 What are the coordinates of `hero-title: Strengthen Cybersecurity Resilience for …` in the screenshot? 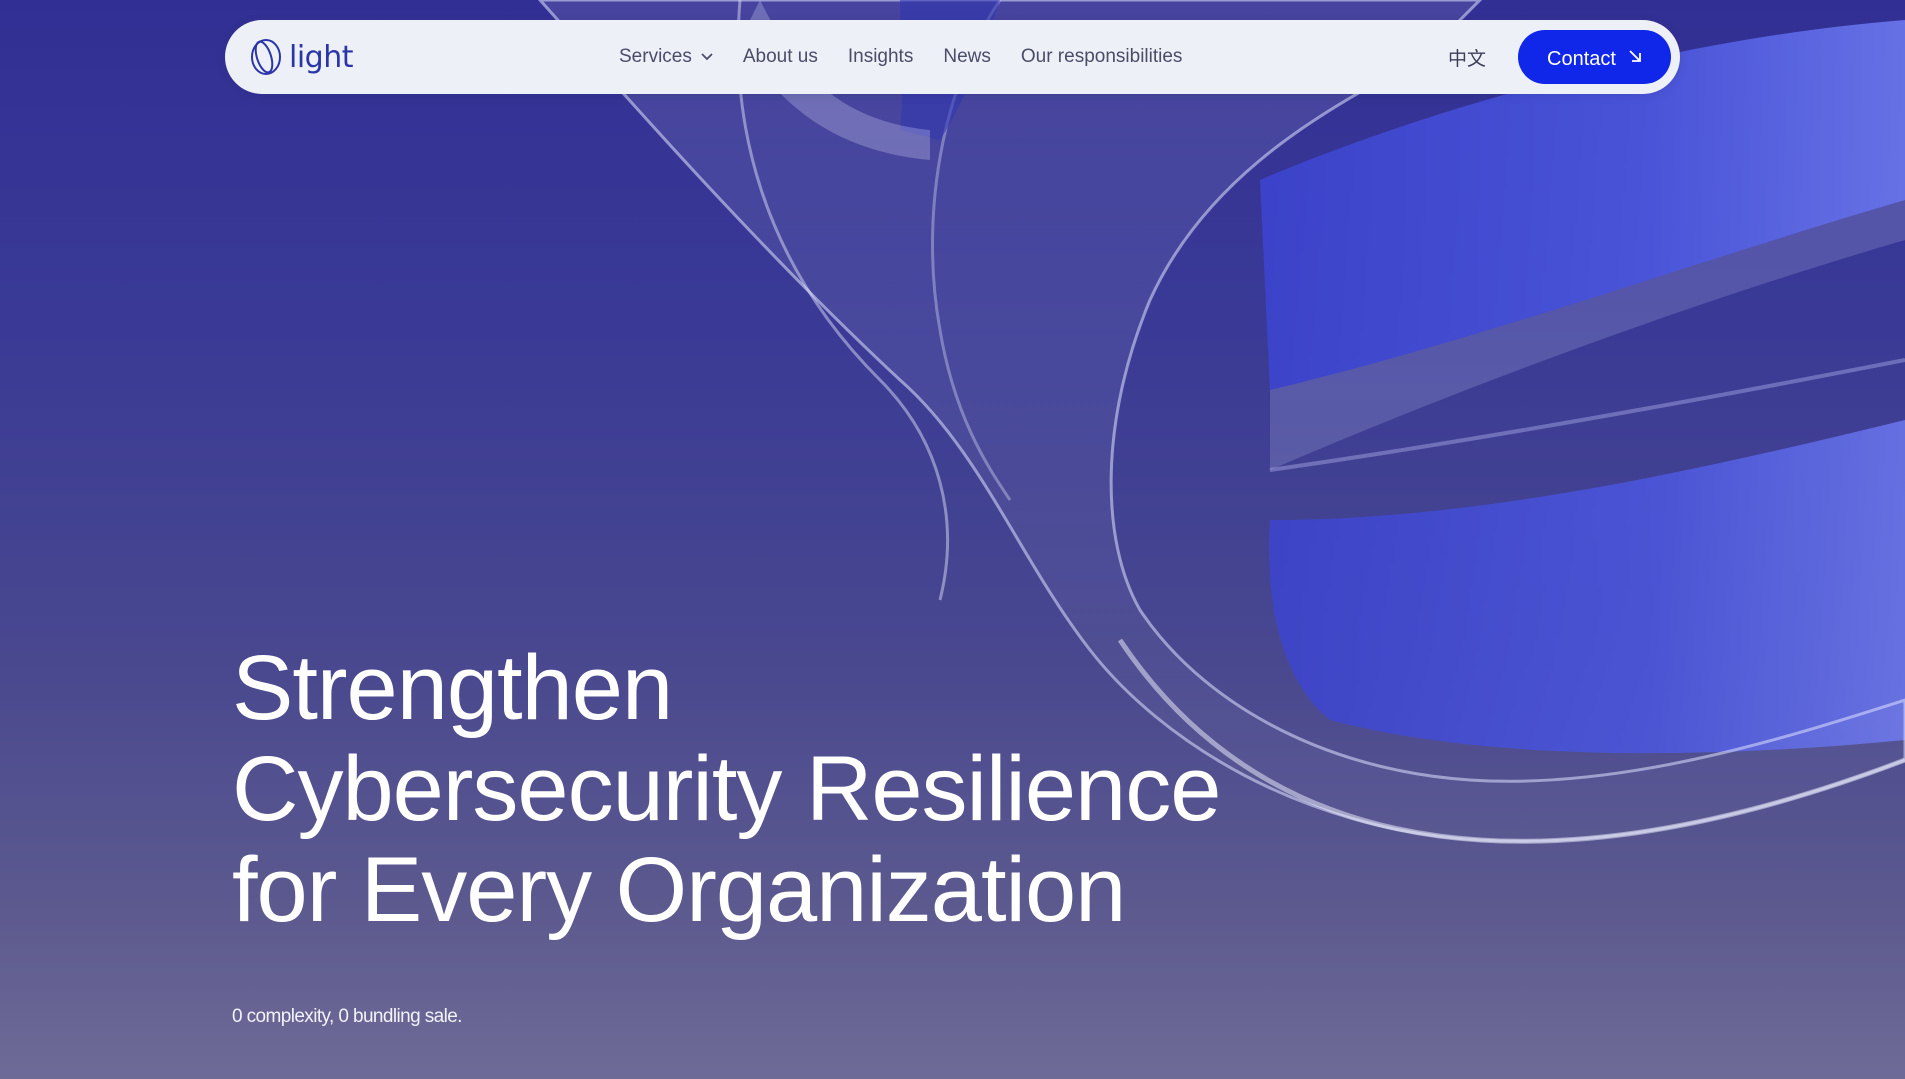 It's located at (726, 789).